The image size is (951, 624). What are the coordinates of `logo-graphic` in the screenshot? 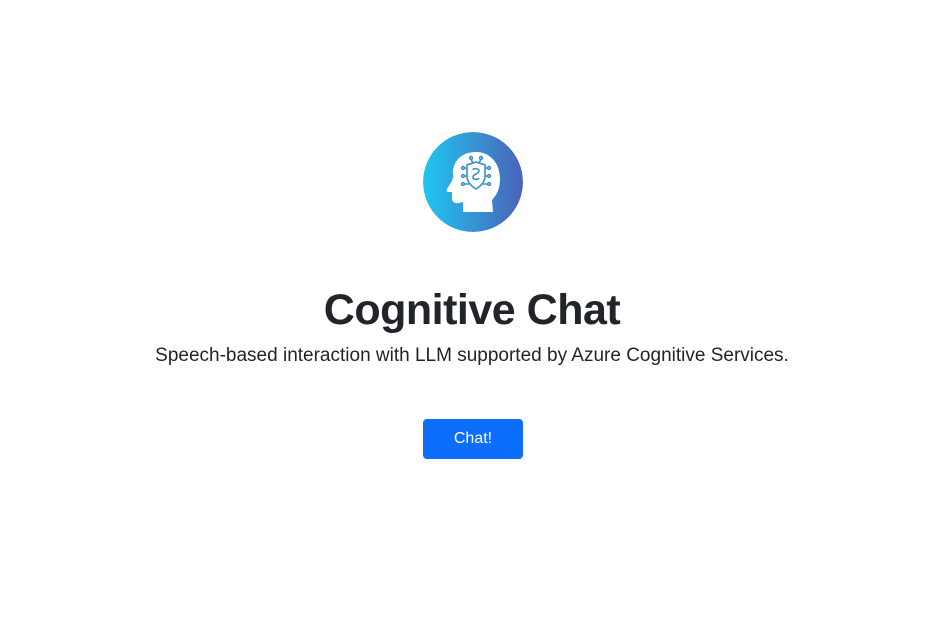 It's located at (473, 182).